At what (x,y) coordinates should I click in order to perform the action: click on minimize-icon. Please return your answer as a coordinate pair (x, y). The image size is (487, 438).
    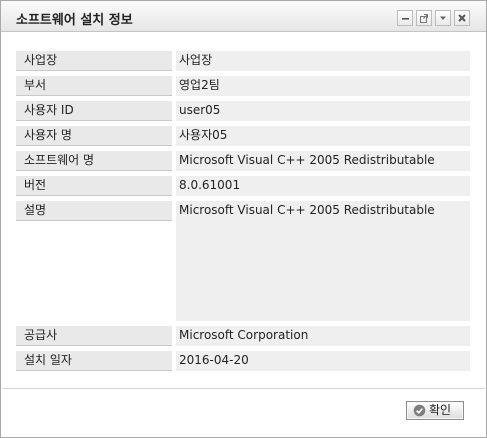
    Looking at the image, I should click on (405, 19).